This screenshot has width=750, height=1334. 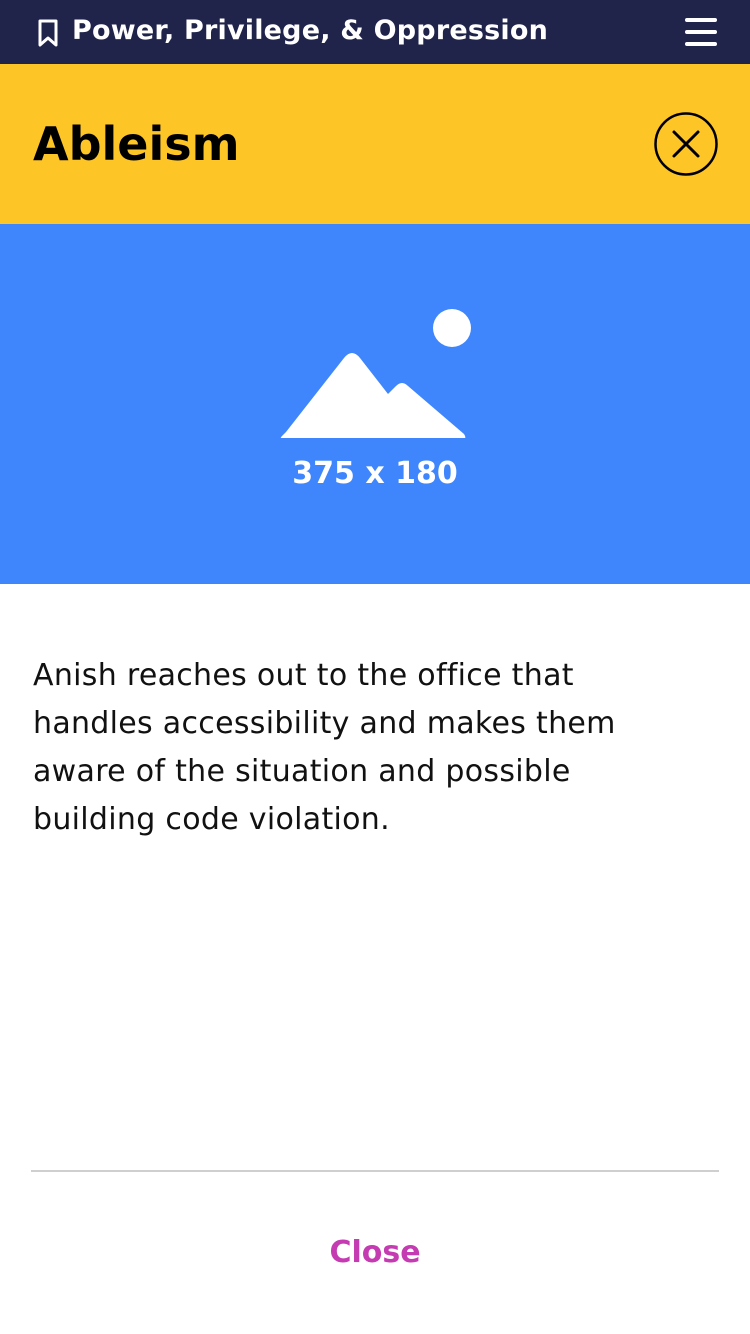 I want to click on hamburger-menu-icon, so click(x=703, y=32).